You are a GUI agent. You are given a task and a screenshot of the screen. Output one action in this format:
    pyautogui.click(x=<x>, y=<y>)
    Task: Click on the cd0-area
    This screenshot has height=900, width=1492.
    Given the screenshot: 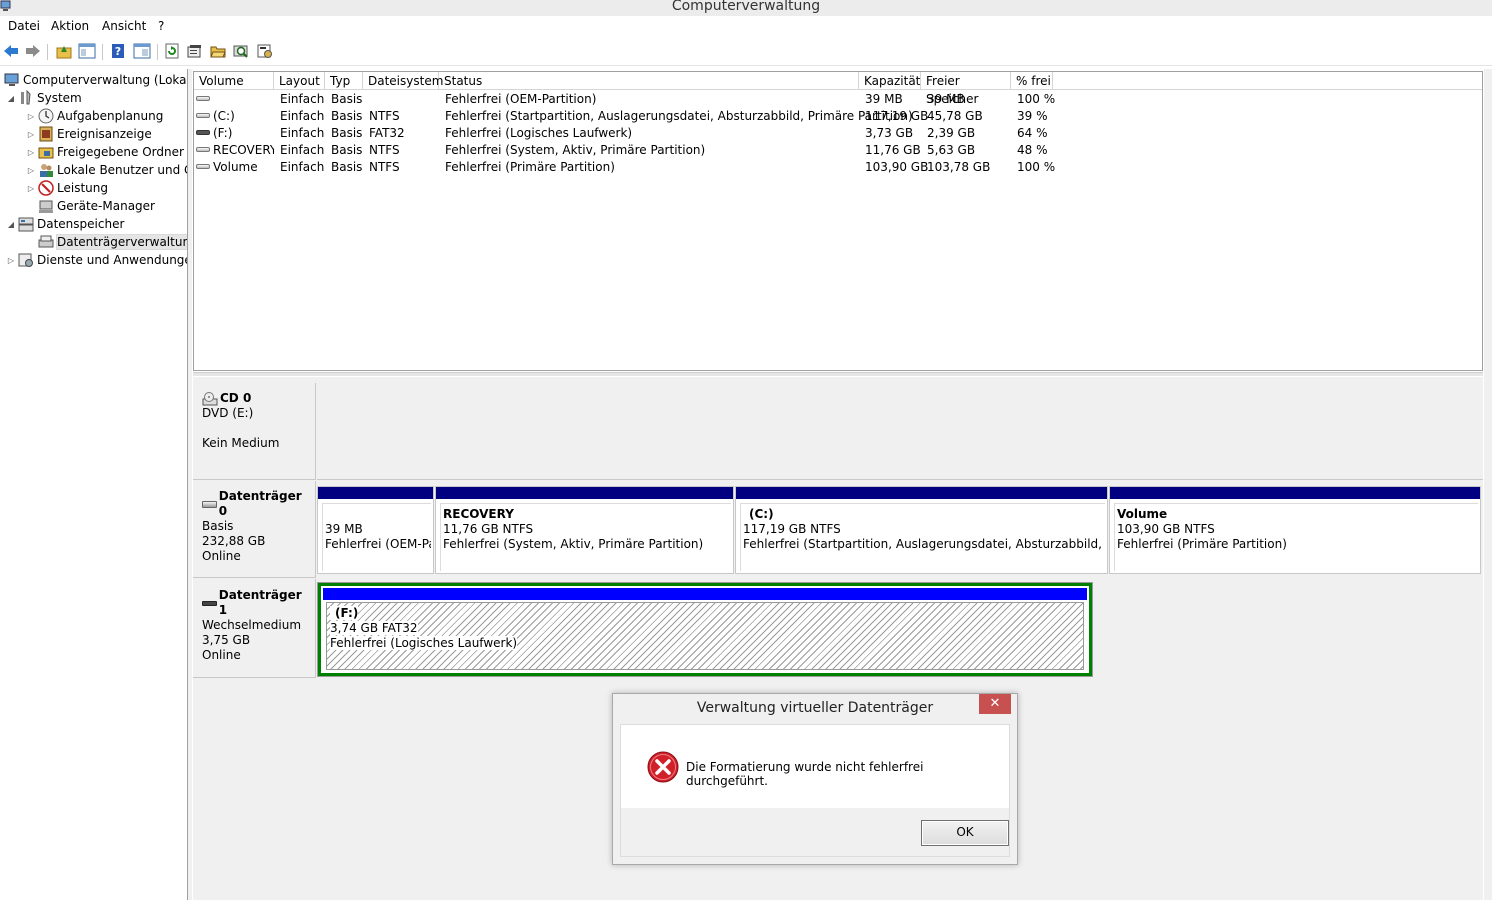 What is the action you would take?
    pyautogui.click(x=900, y=431)
    